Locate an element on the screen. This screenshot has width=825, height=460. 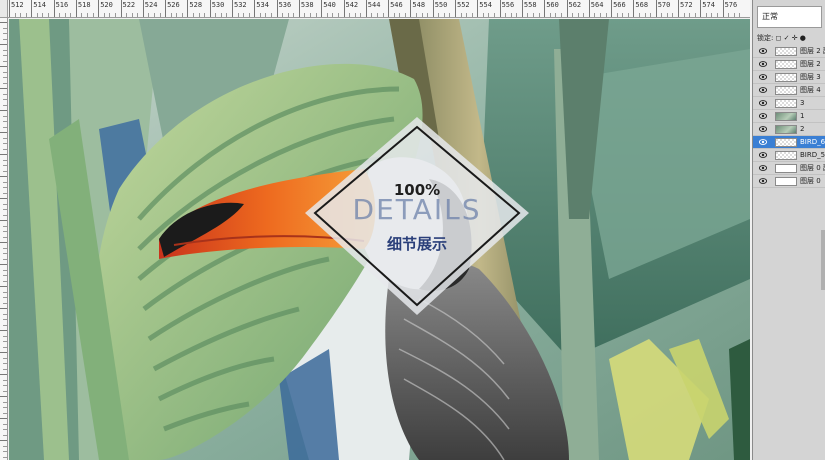
layer-row: BIRD_6 is located at coordinates (789, 142).